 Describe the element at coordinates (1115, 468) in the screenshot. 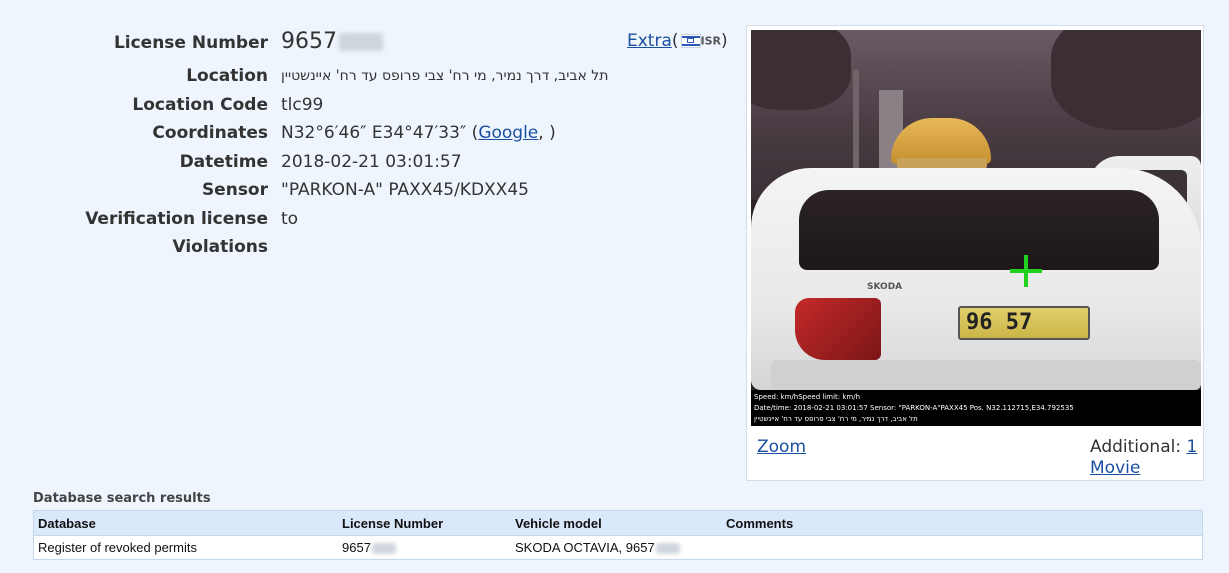

I see `movie-link: Movie` at that location.